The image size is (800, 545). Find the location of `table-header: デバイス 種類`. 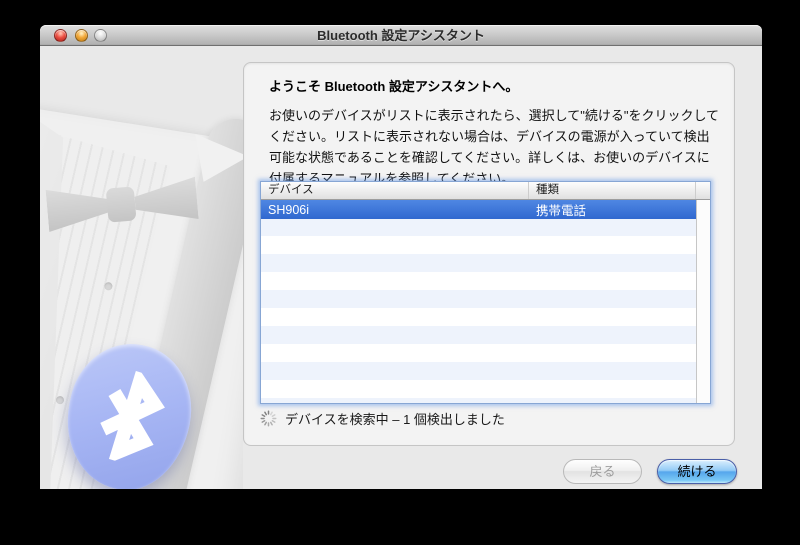

table-header: デバイス 種類 is located at coordinates (485, 191).